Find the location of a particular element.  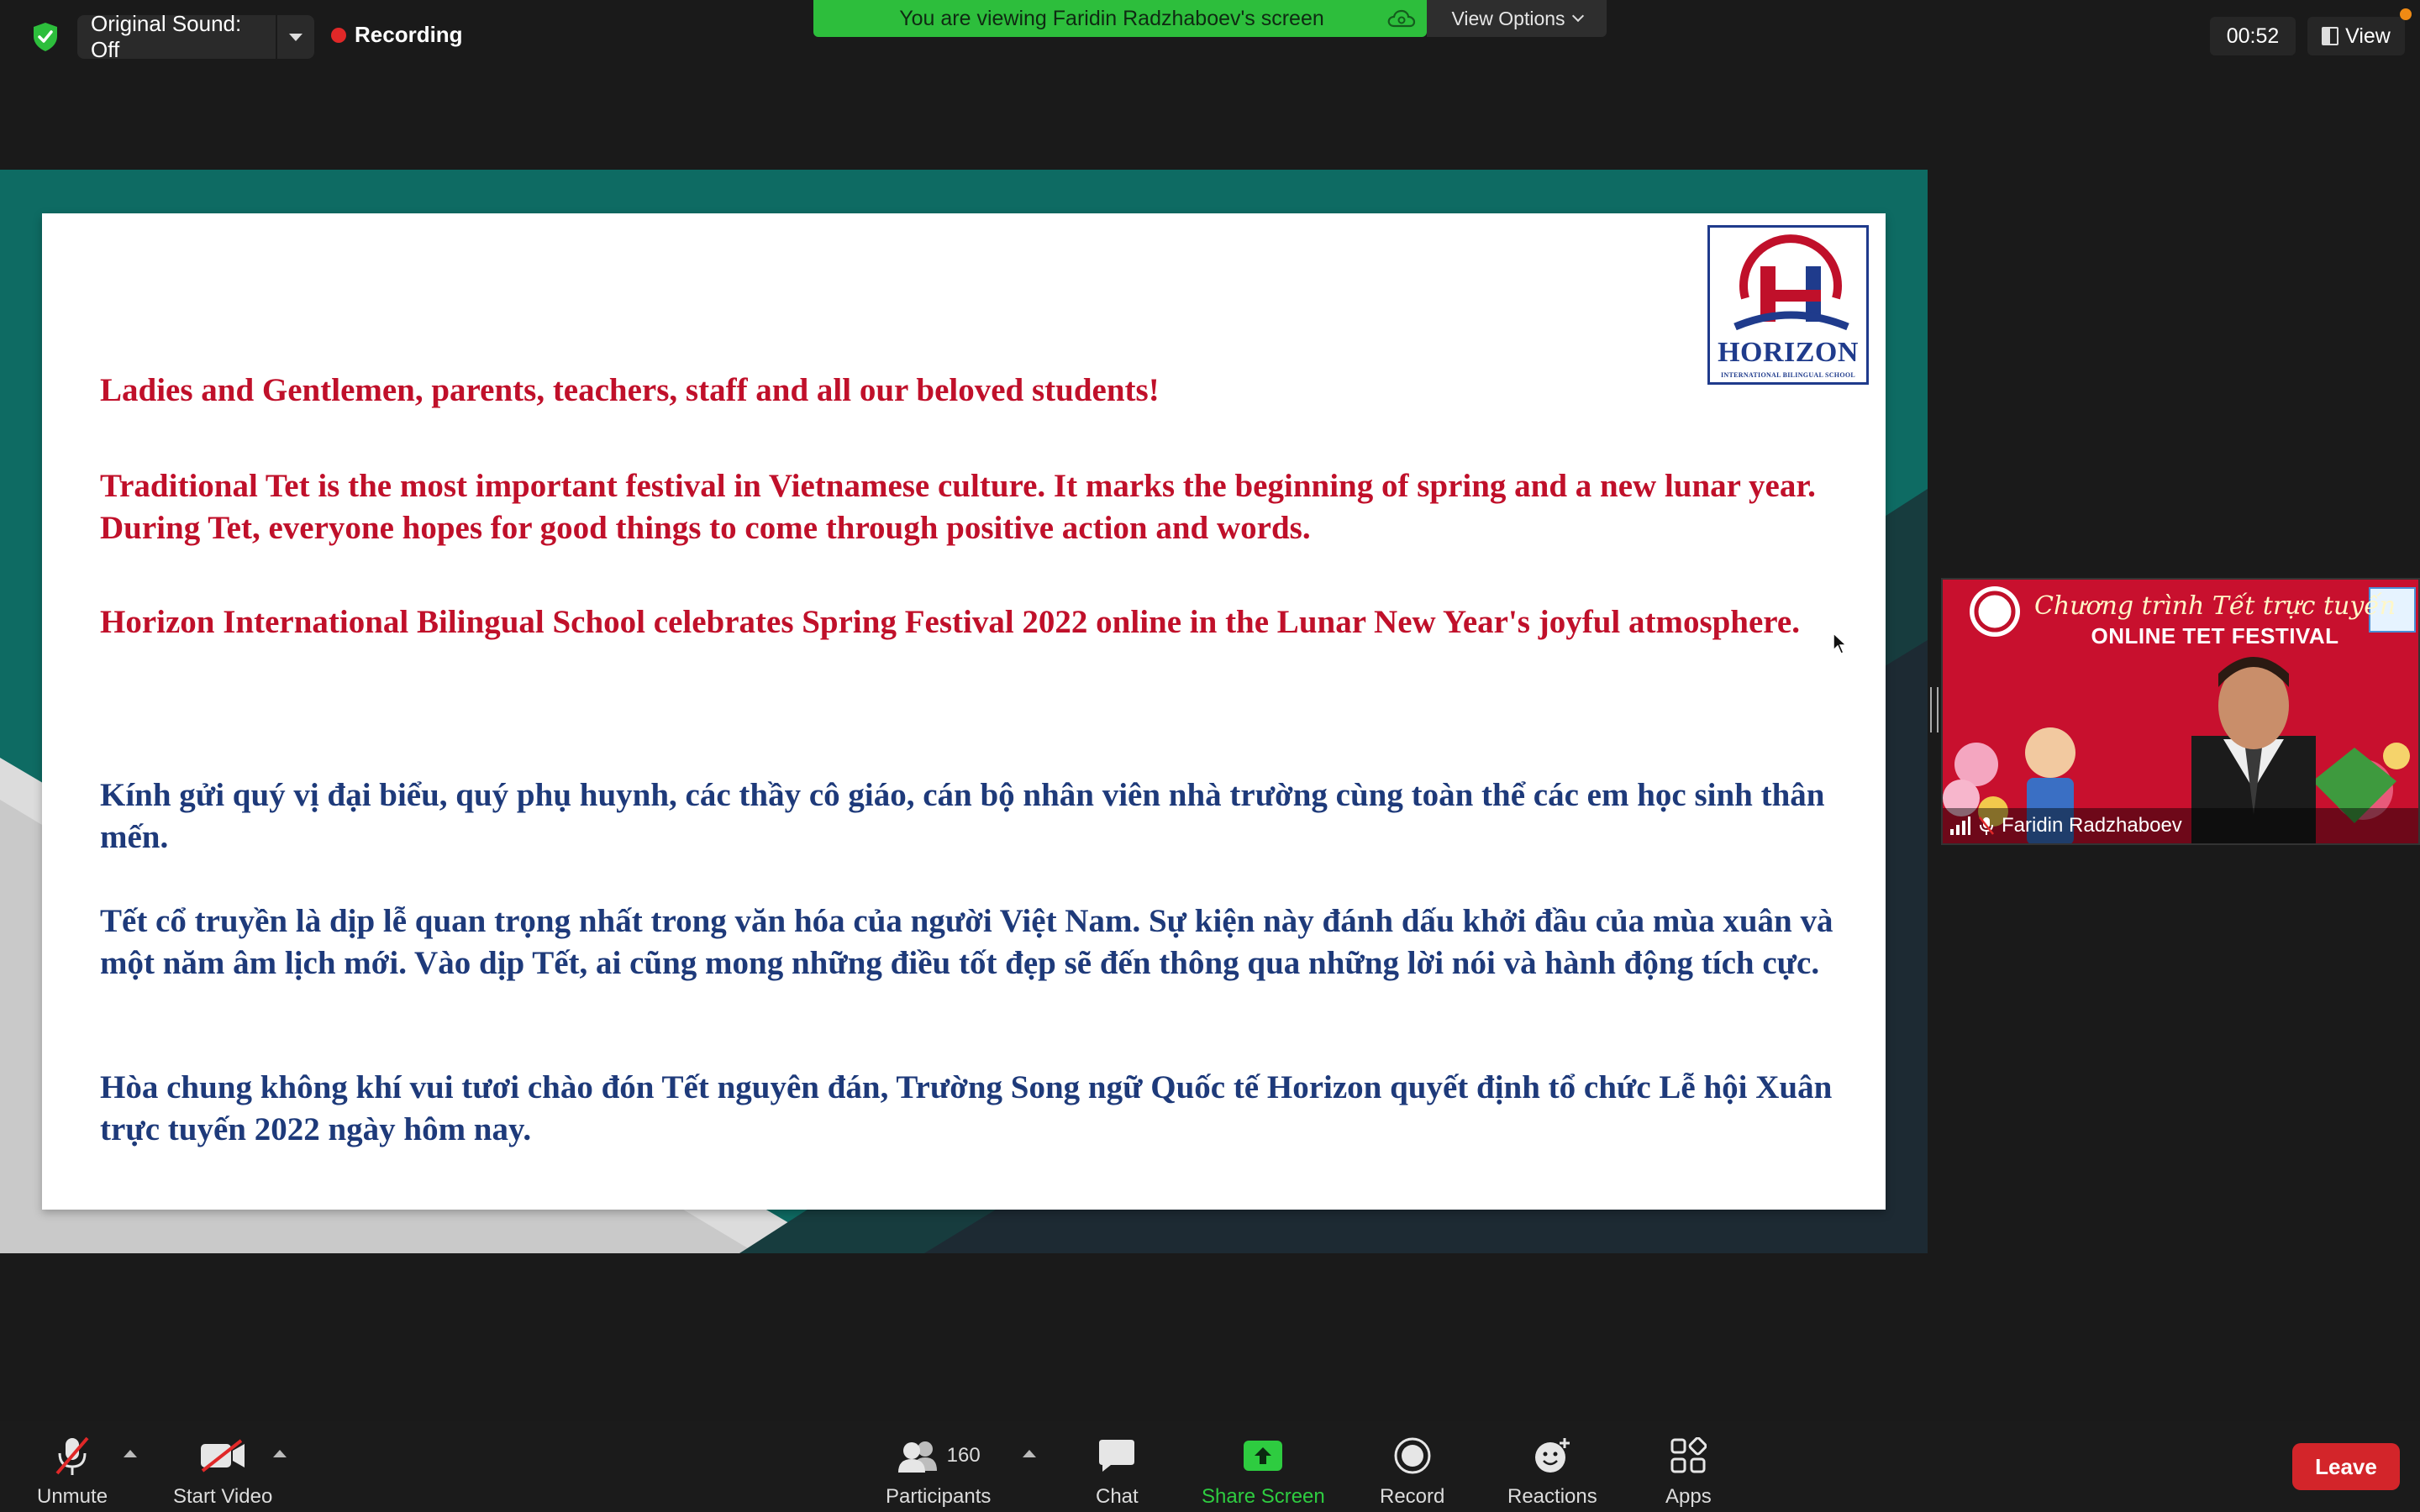

horizon-school-logo: HORIZON INTERNATIONAL BILINGUAL SCHOOL is located at coordinates (1788, 305).